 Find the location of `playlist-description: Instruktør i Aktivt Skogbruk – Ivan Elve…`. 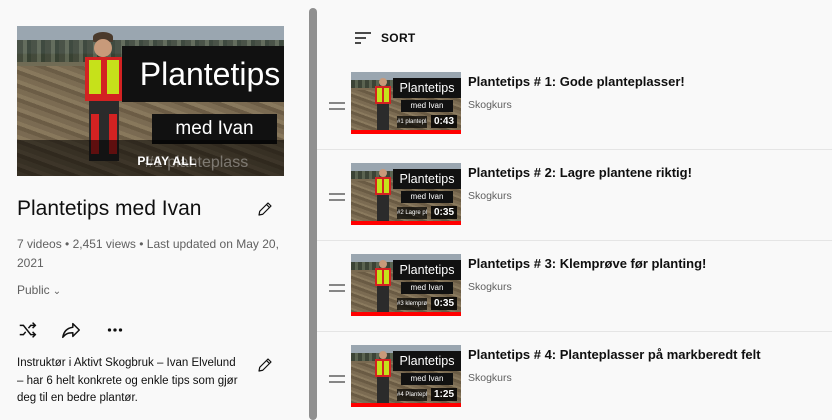

playlist-description: Instruktør i Aktivt Skogbruk – Ivan Elve… is located at coordinates (127, 380).